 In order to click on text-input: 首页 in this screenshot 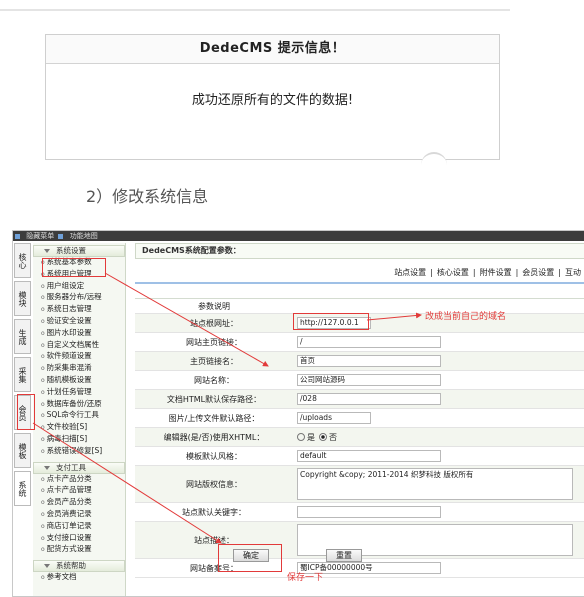, I will do `click(369, 361)`.